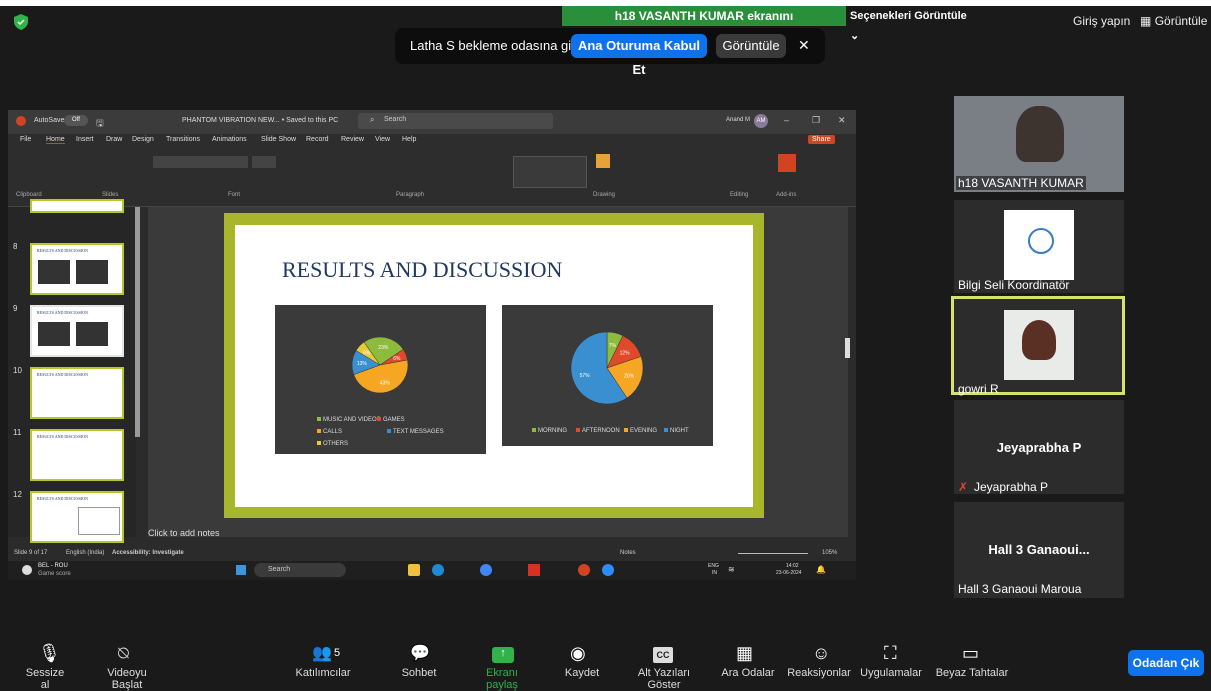 The height and width of the screenshot is (691, 1211). I want to click on record-icon: ◉, so click(578, 653).